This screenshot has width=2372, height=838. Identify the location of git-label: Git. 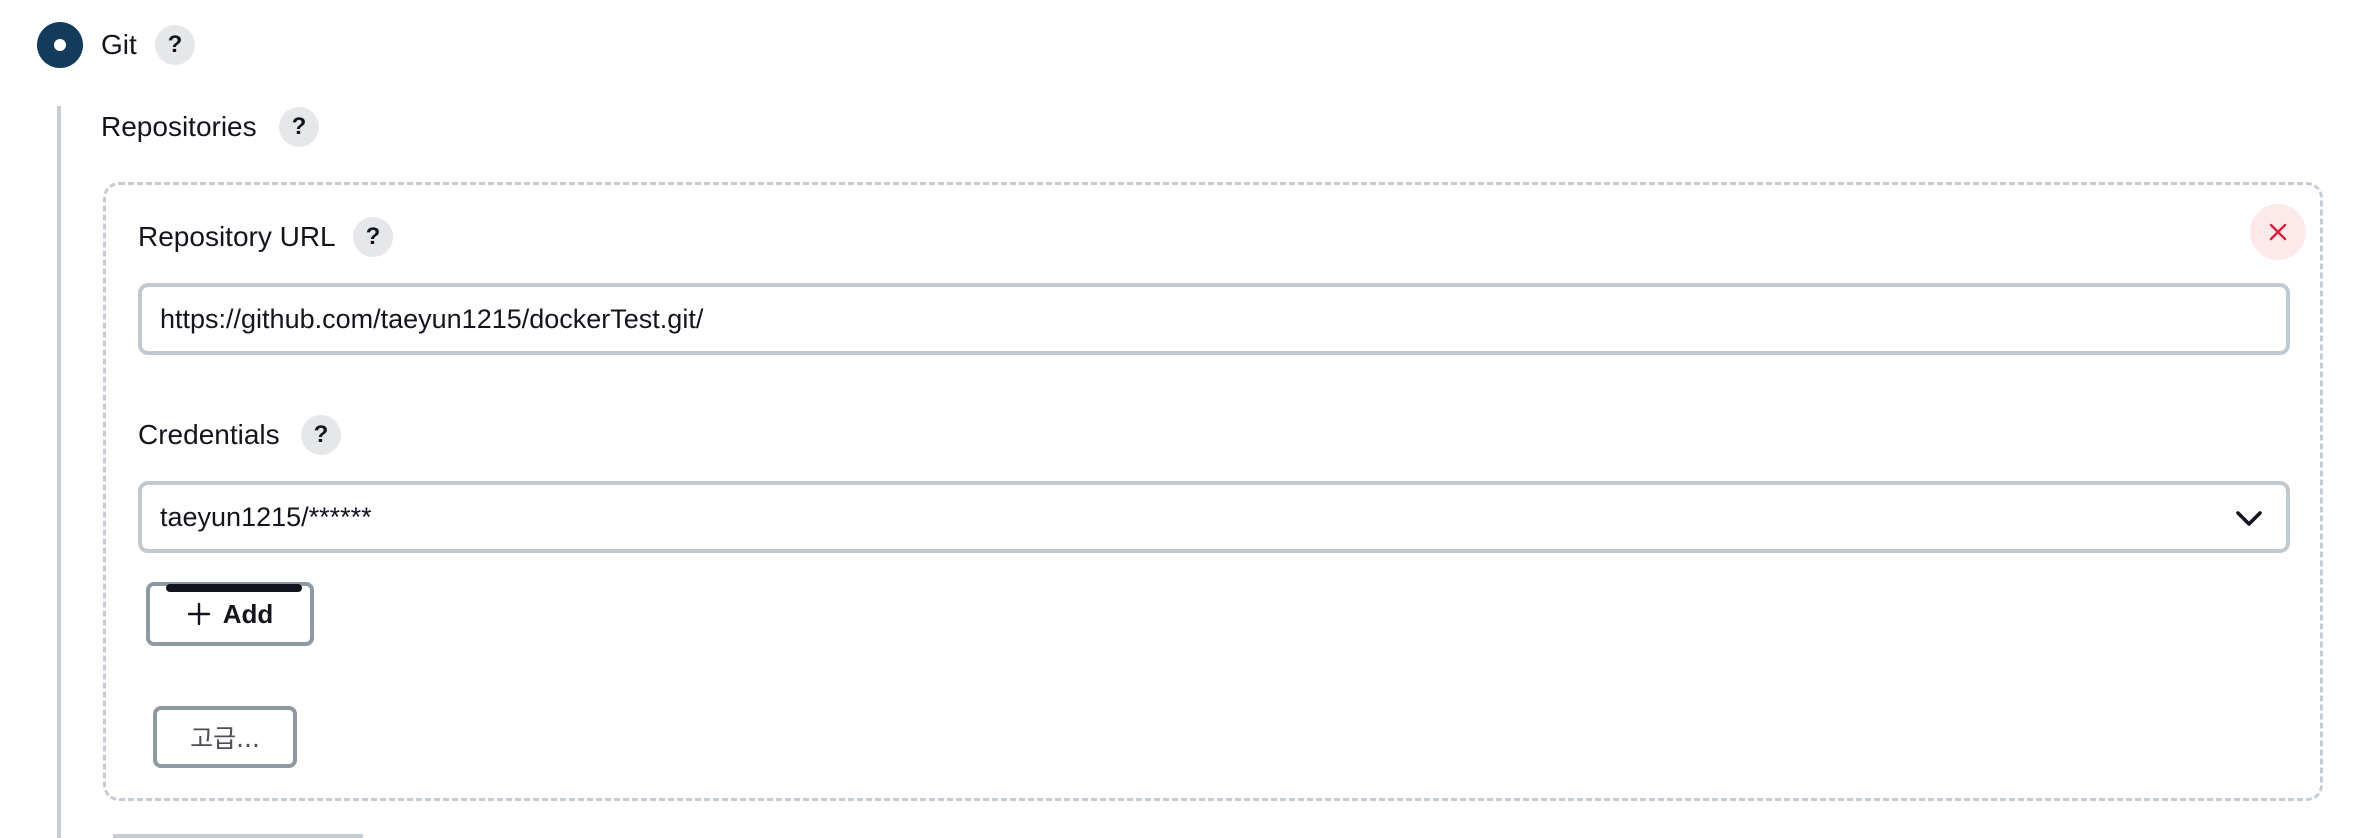
(119, 44).